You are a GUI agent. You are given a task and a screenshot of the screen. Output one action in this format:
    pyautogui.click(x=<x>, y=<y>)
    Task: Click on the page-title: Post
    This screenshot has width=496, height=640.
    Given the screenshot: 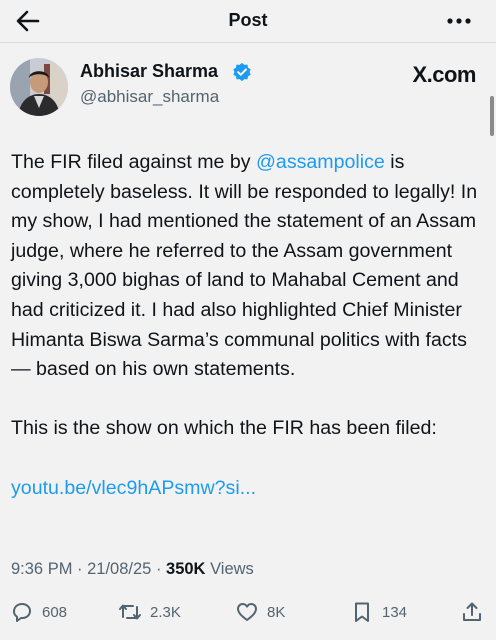 What is the action you would take?
    pyautogui.click(x=248, y=20)
    